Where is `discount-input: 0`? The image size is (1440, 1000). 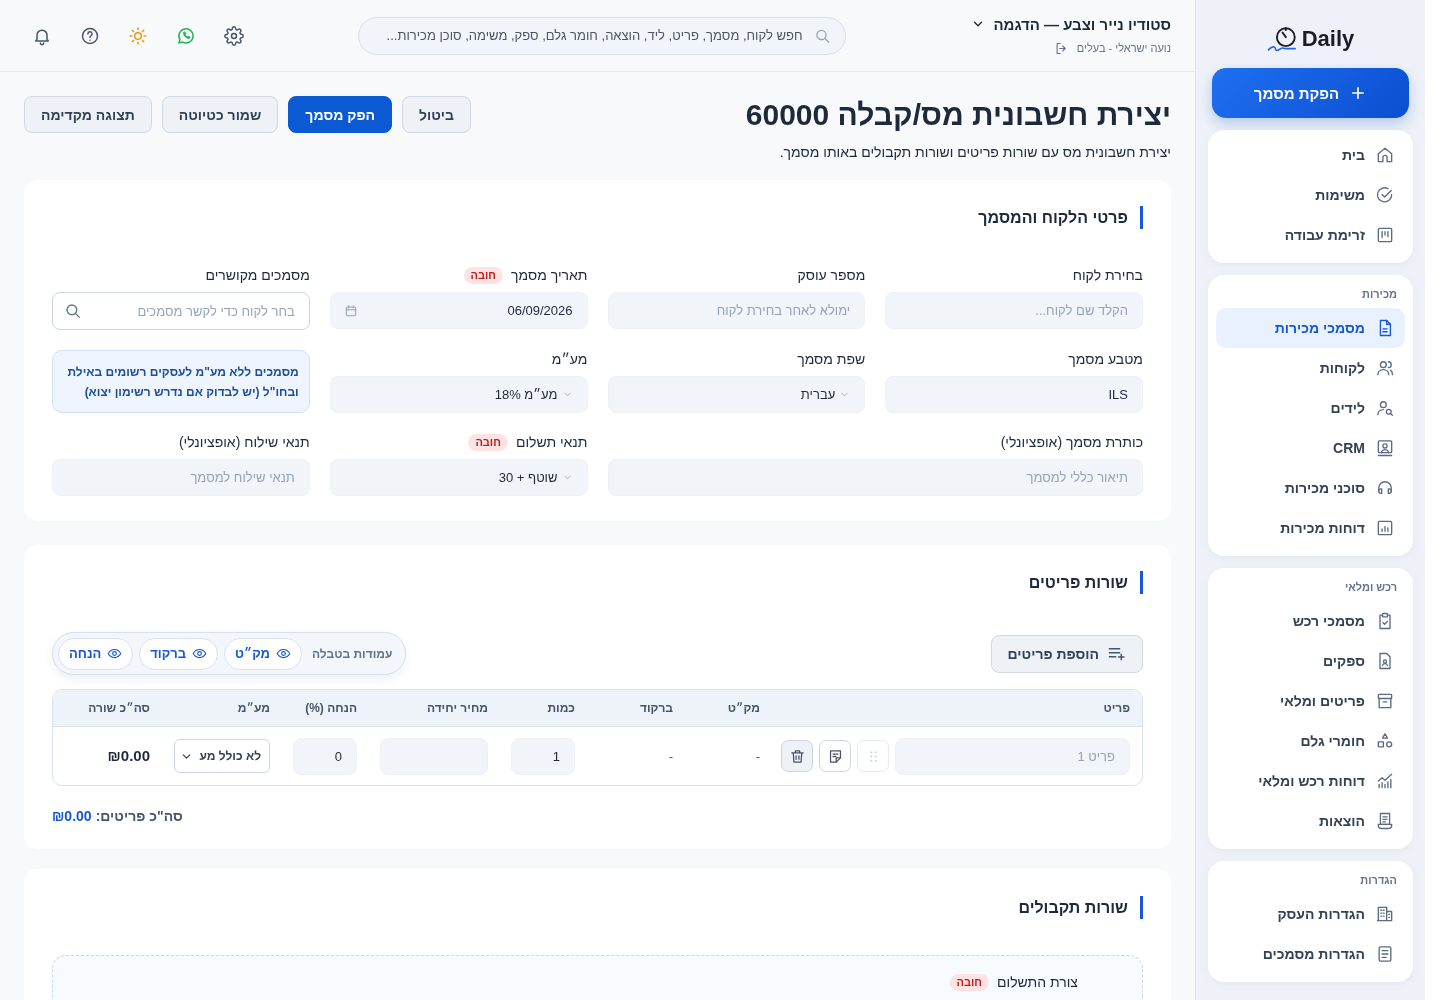
discount-input: 0 is located at coordinates (325, 756).